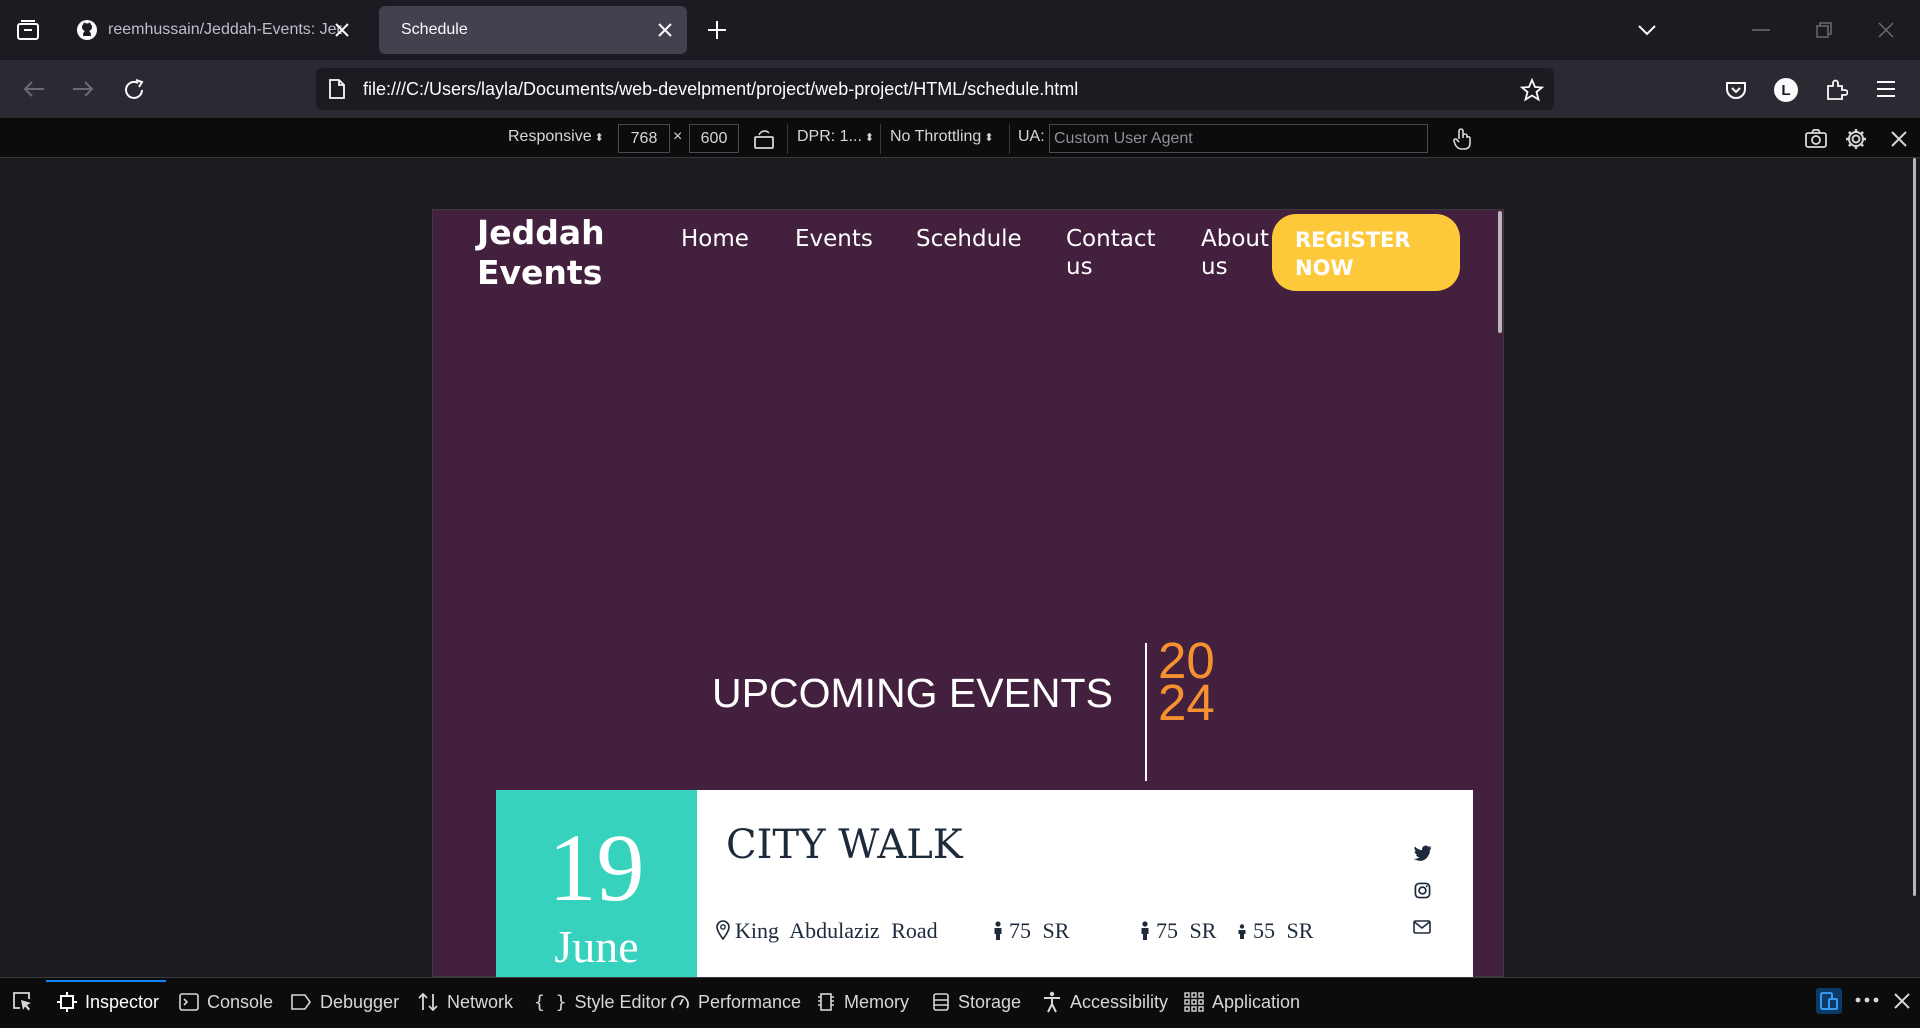  I want to click on page-scrollbar, so click(1914, 527).